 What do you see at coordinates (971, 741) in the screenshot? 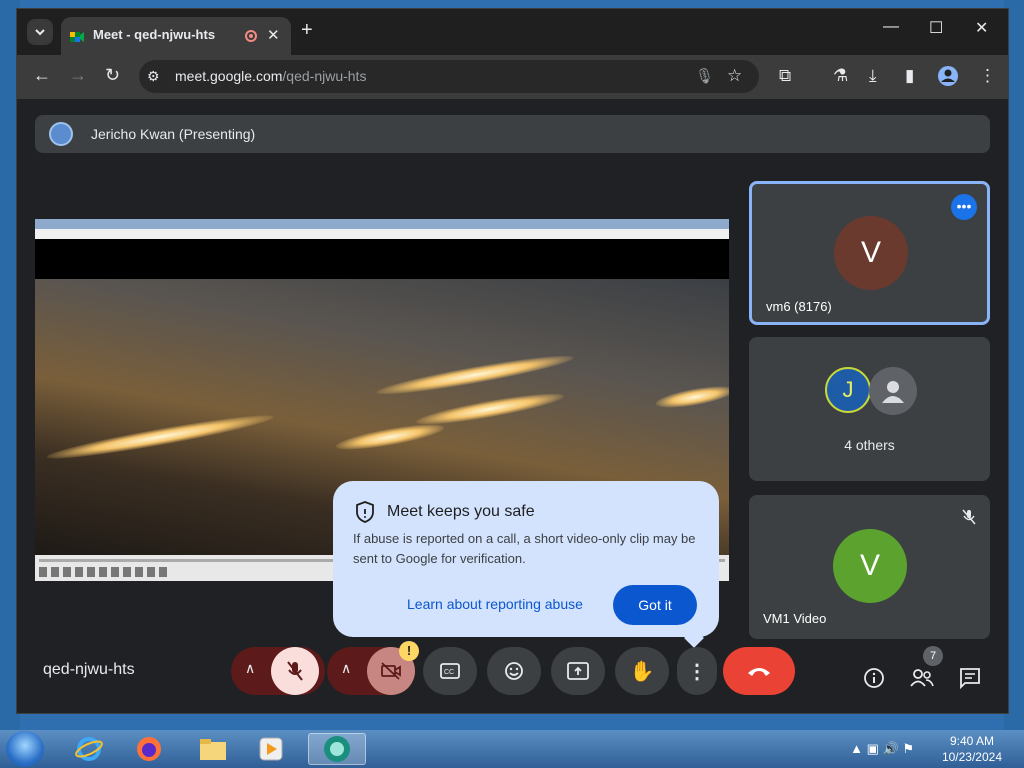
I see `clock-time: 9:40 AM` at bounding box center [971, 741].